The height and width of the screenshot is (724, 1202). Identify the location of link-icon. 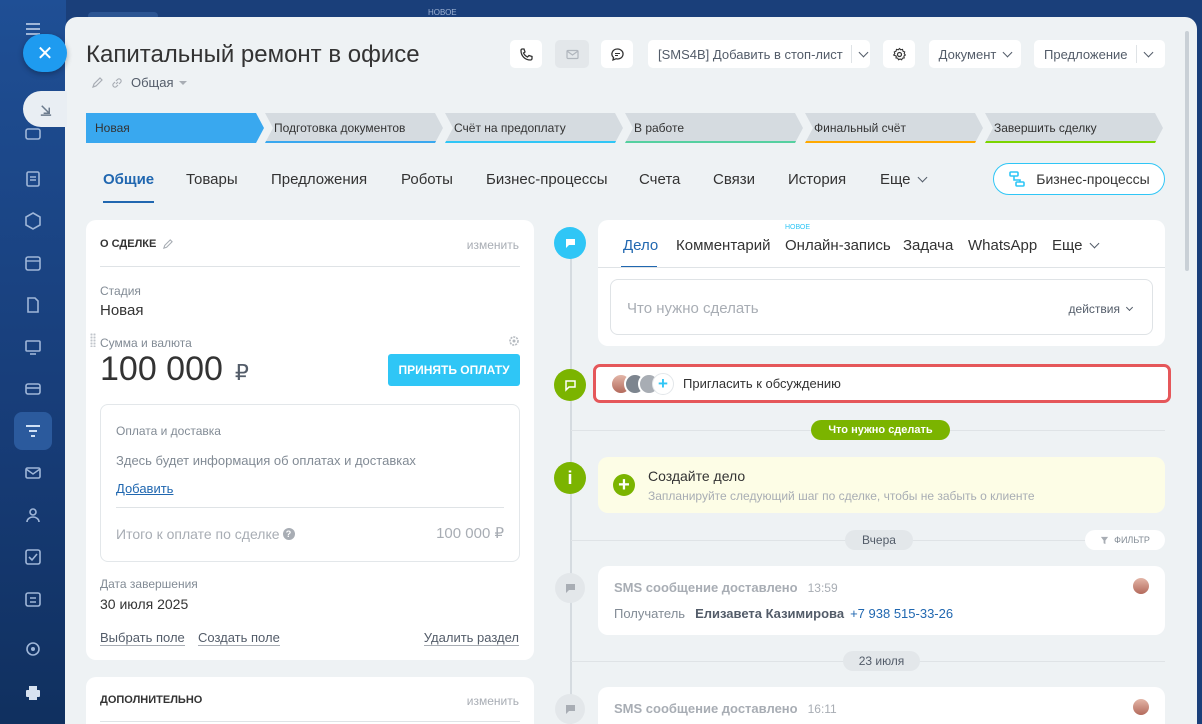
(117, 83).